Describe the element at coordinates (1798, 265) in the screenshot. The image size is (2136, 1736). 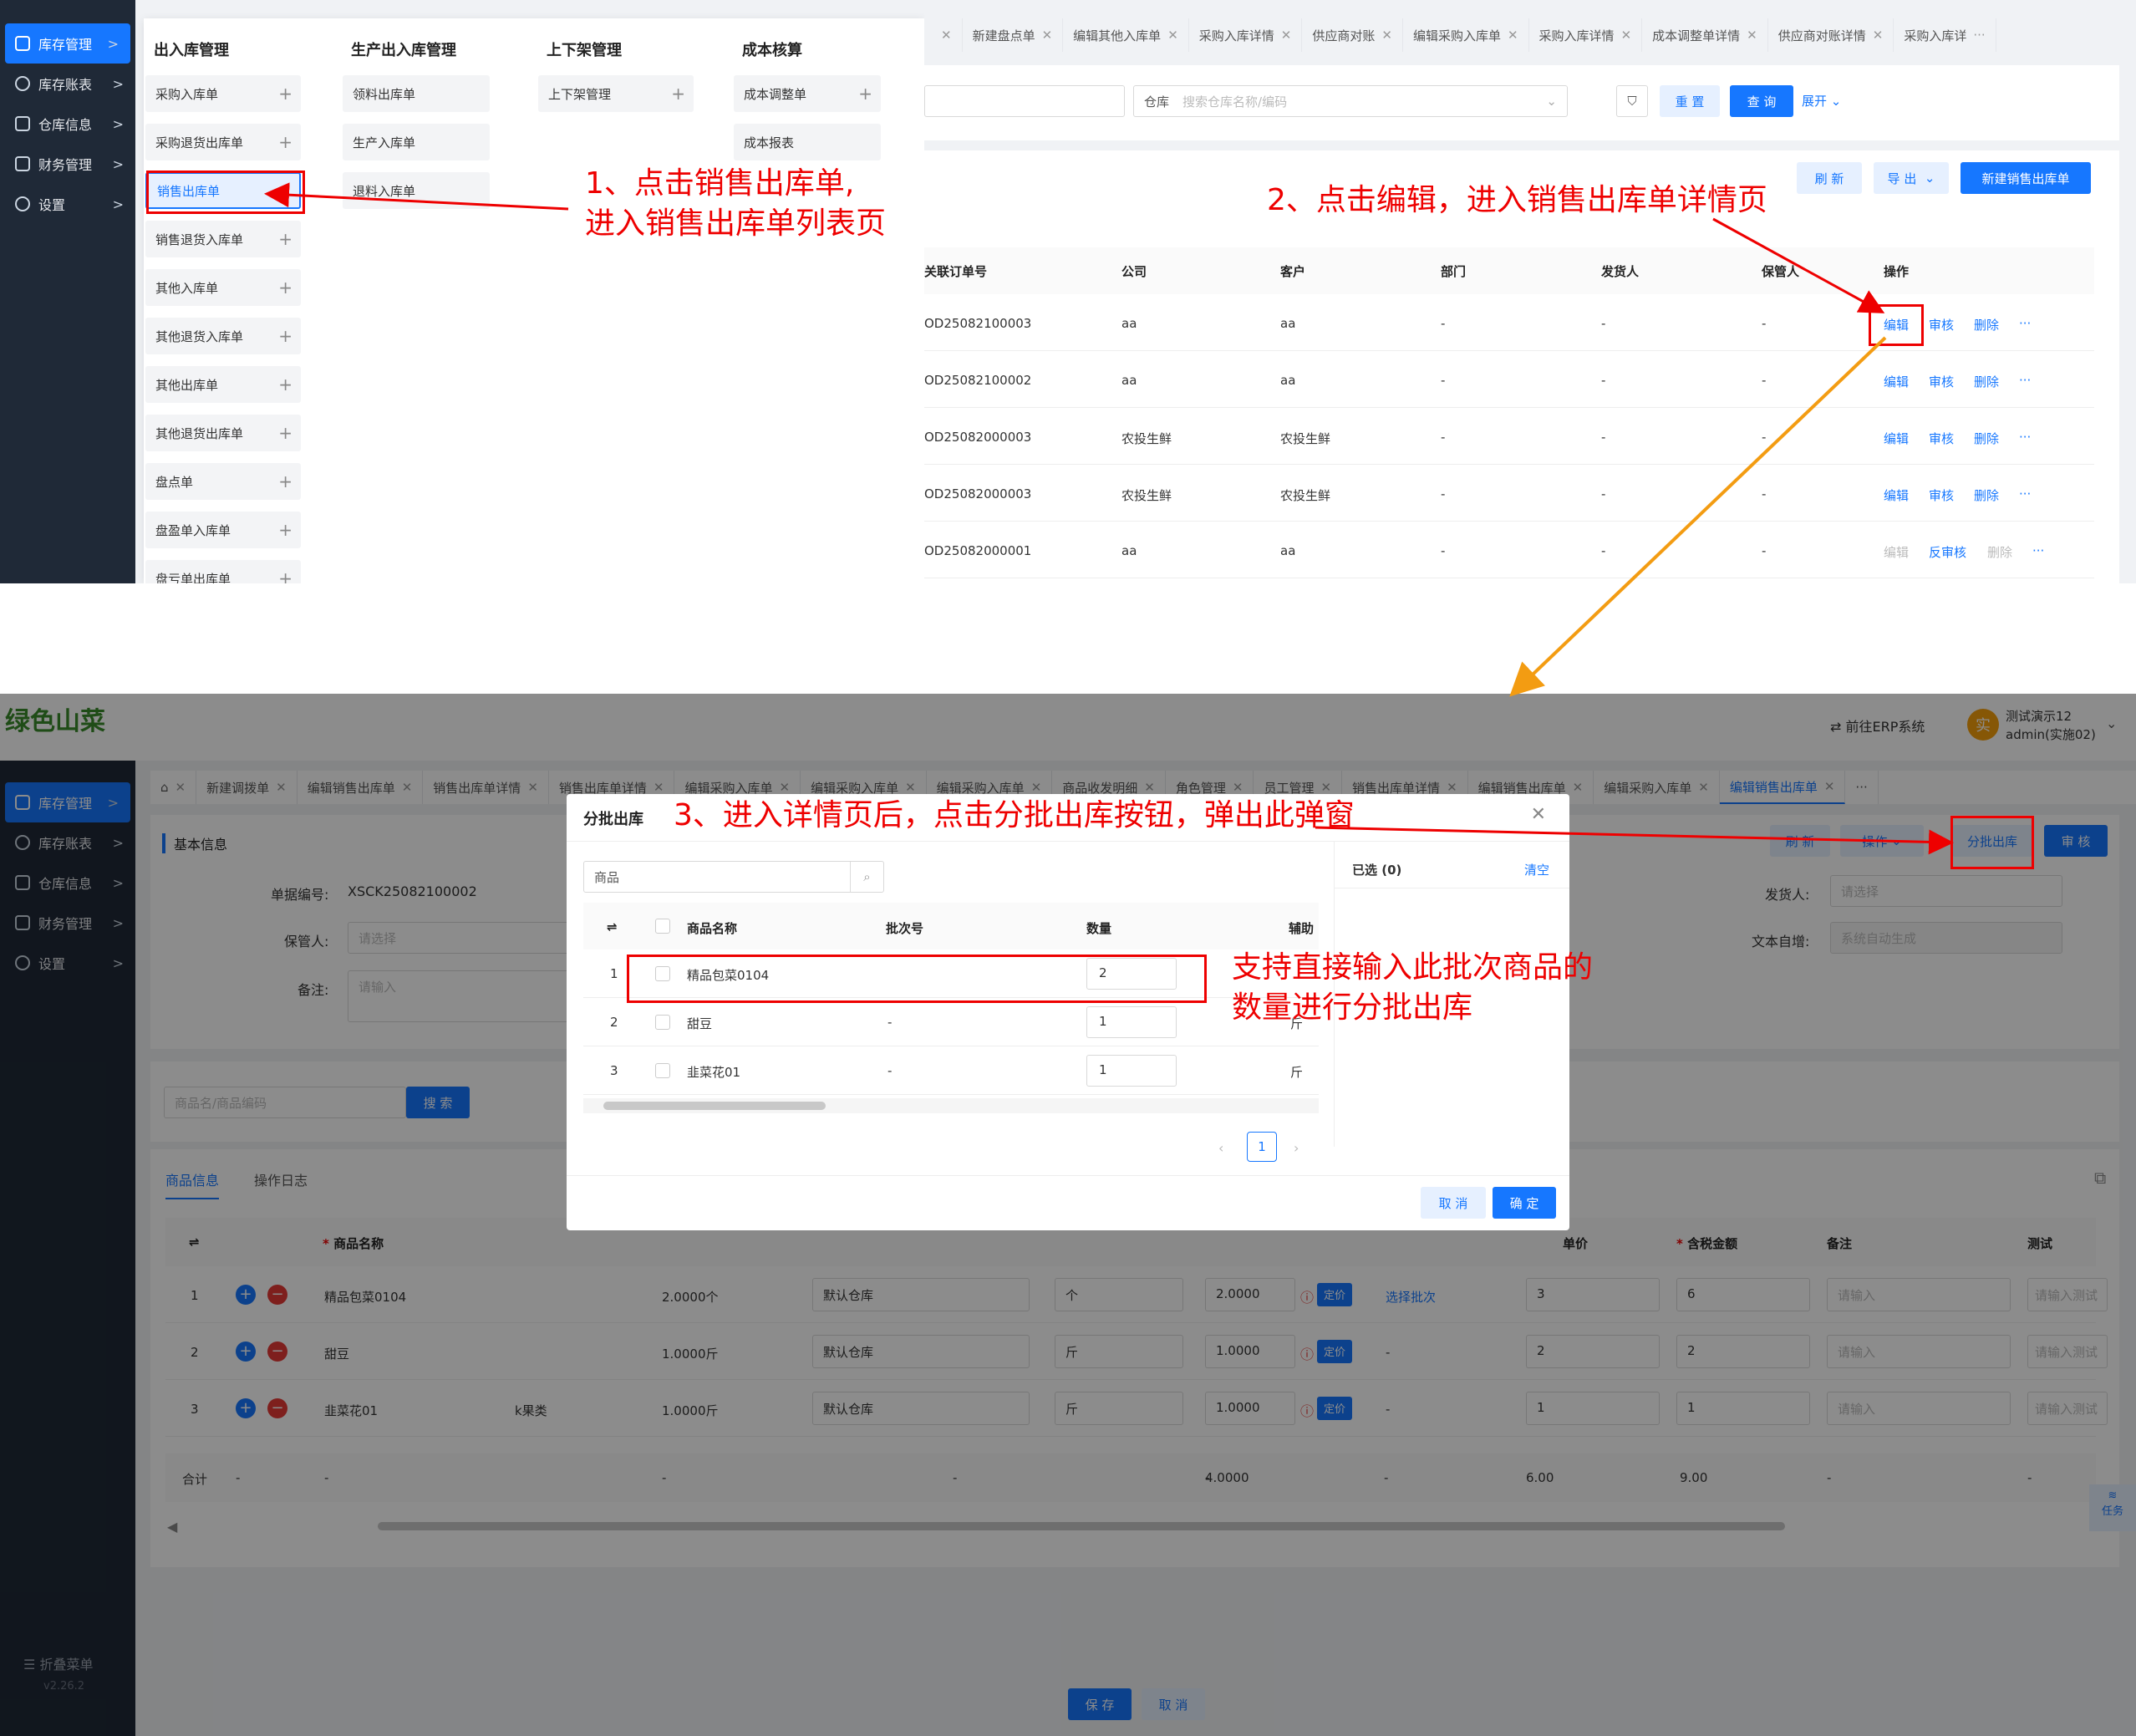
I see `arrow-step2` at that location.